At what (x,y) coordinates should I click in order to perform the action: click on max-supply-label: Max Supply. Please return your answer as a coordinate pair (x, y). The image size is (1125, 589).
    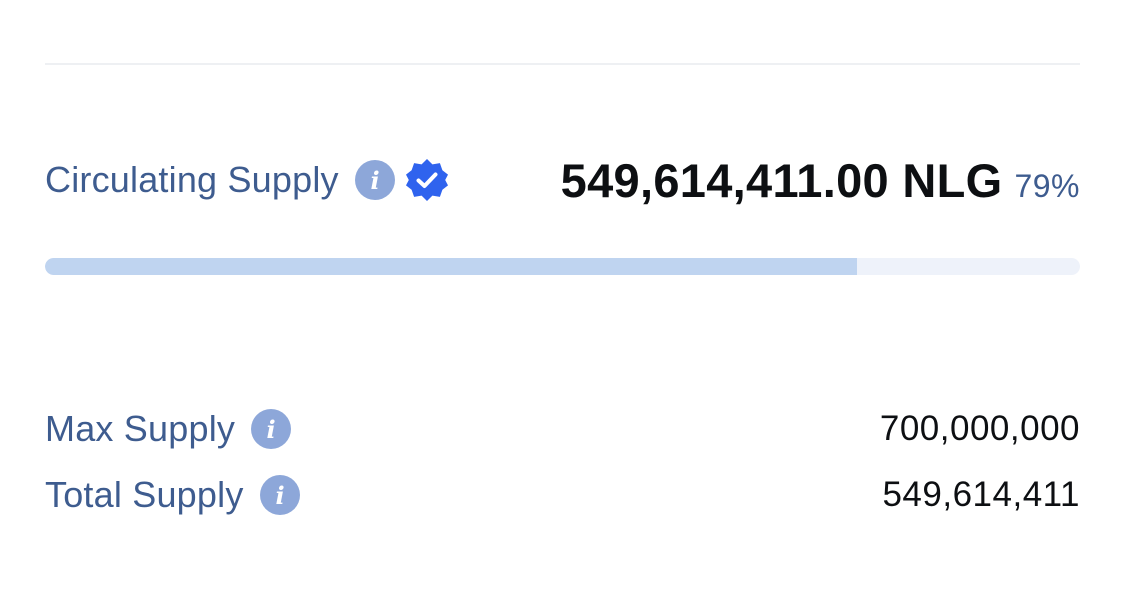
    Looking at the image, I should click on (140, 428).